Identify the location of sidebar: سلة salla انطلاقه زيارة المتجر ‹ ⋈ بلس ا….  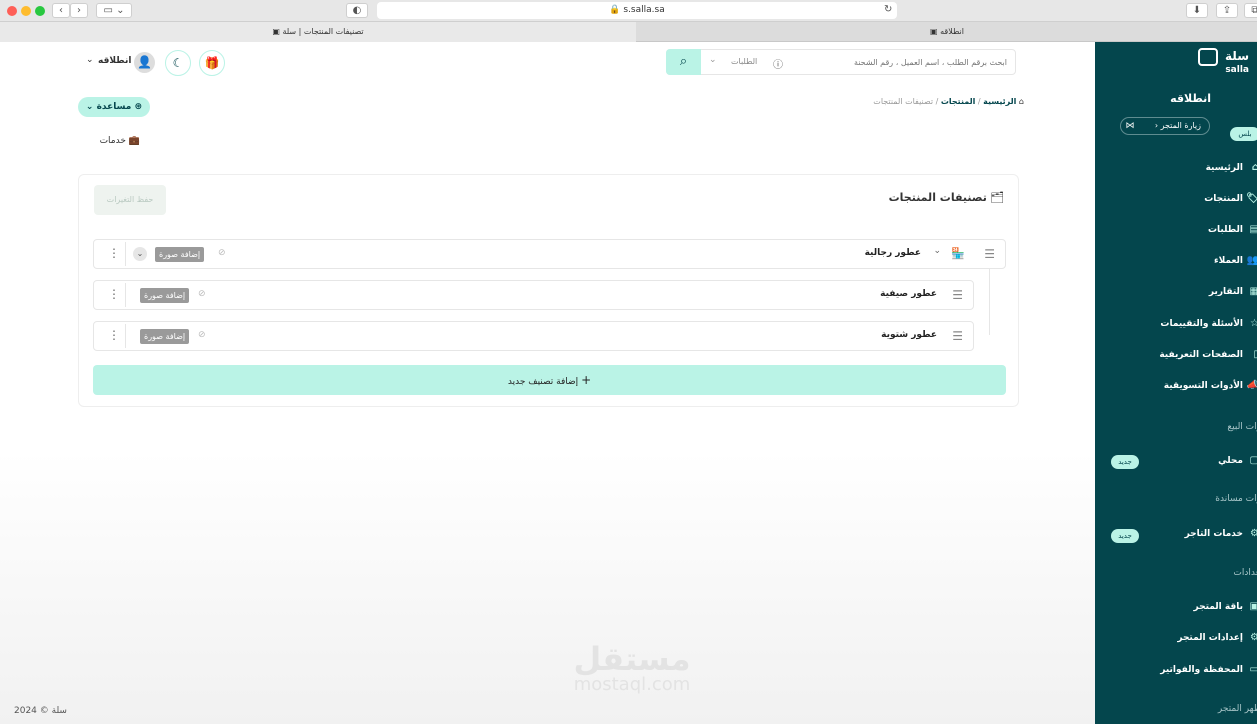
(1176, 383).